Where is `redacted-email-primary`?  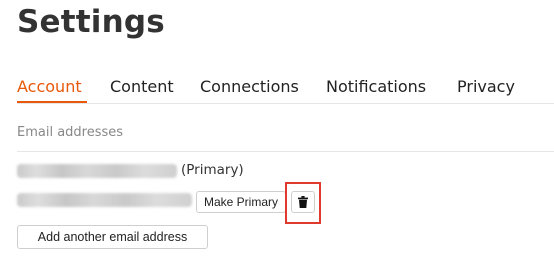 redacted-email-primary is located at coordinates (97, 171).